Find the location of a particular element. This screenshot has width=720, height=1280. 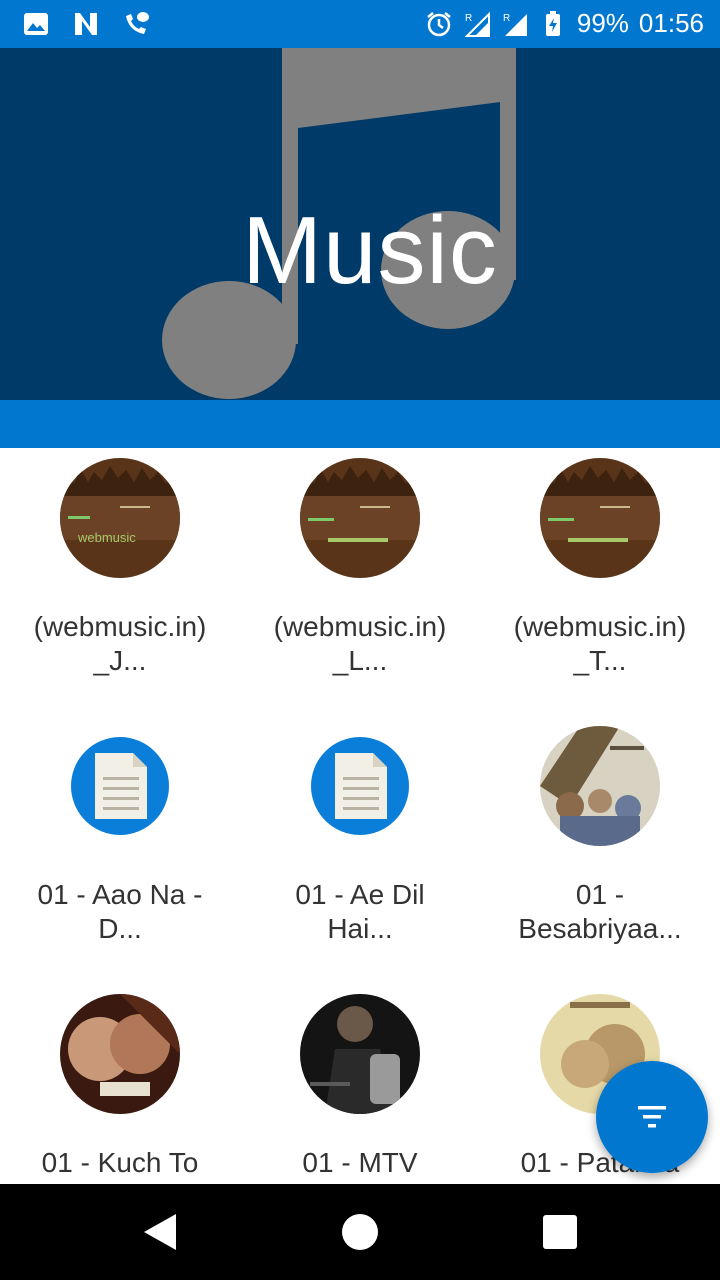

toolbar-strip is located at coordinates (360, 424).